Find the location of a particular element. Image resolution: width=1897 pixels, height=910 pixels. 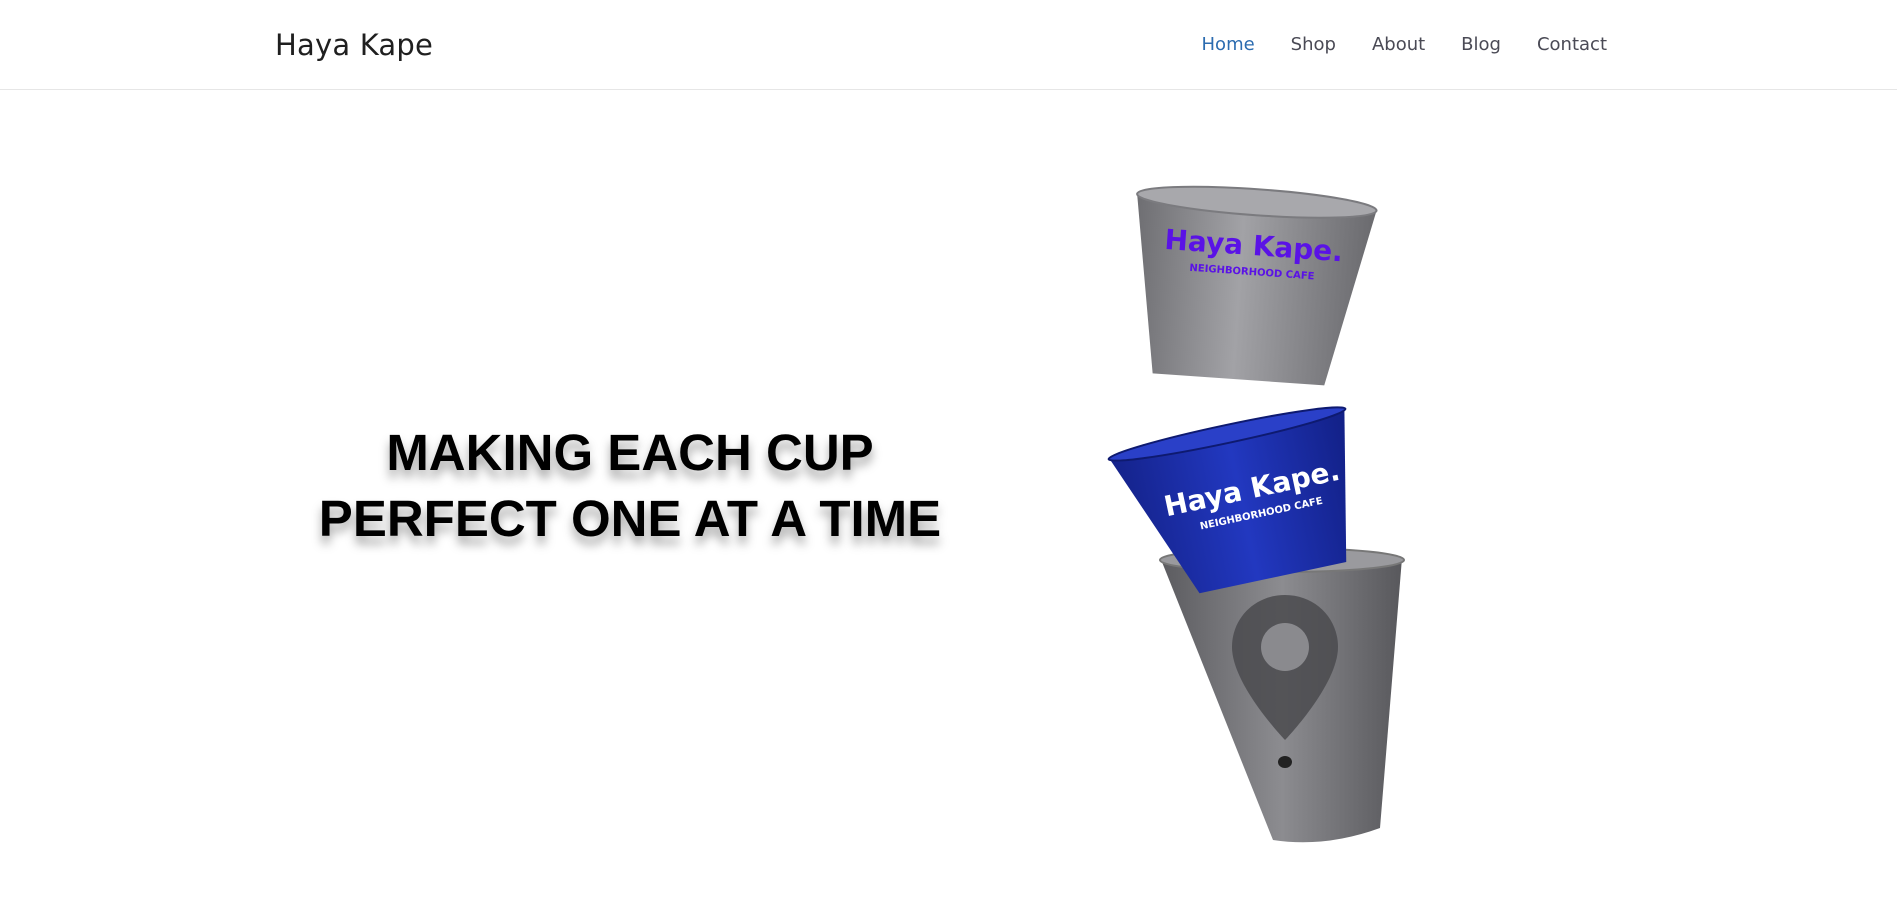

hero-line-2: PERFECT ONE AT A TIME is located at coordinates (630, 518).